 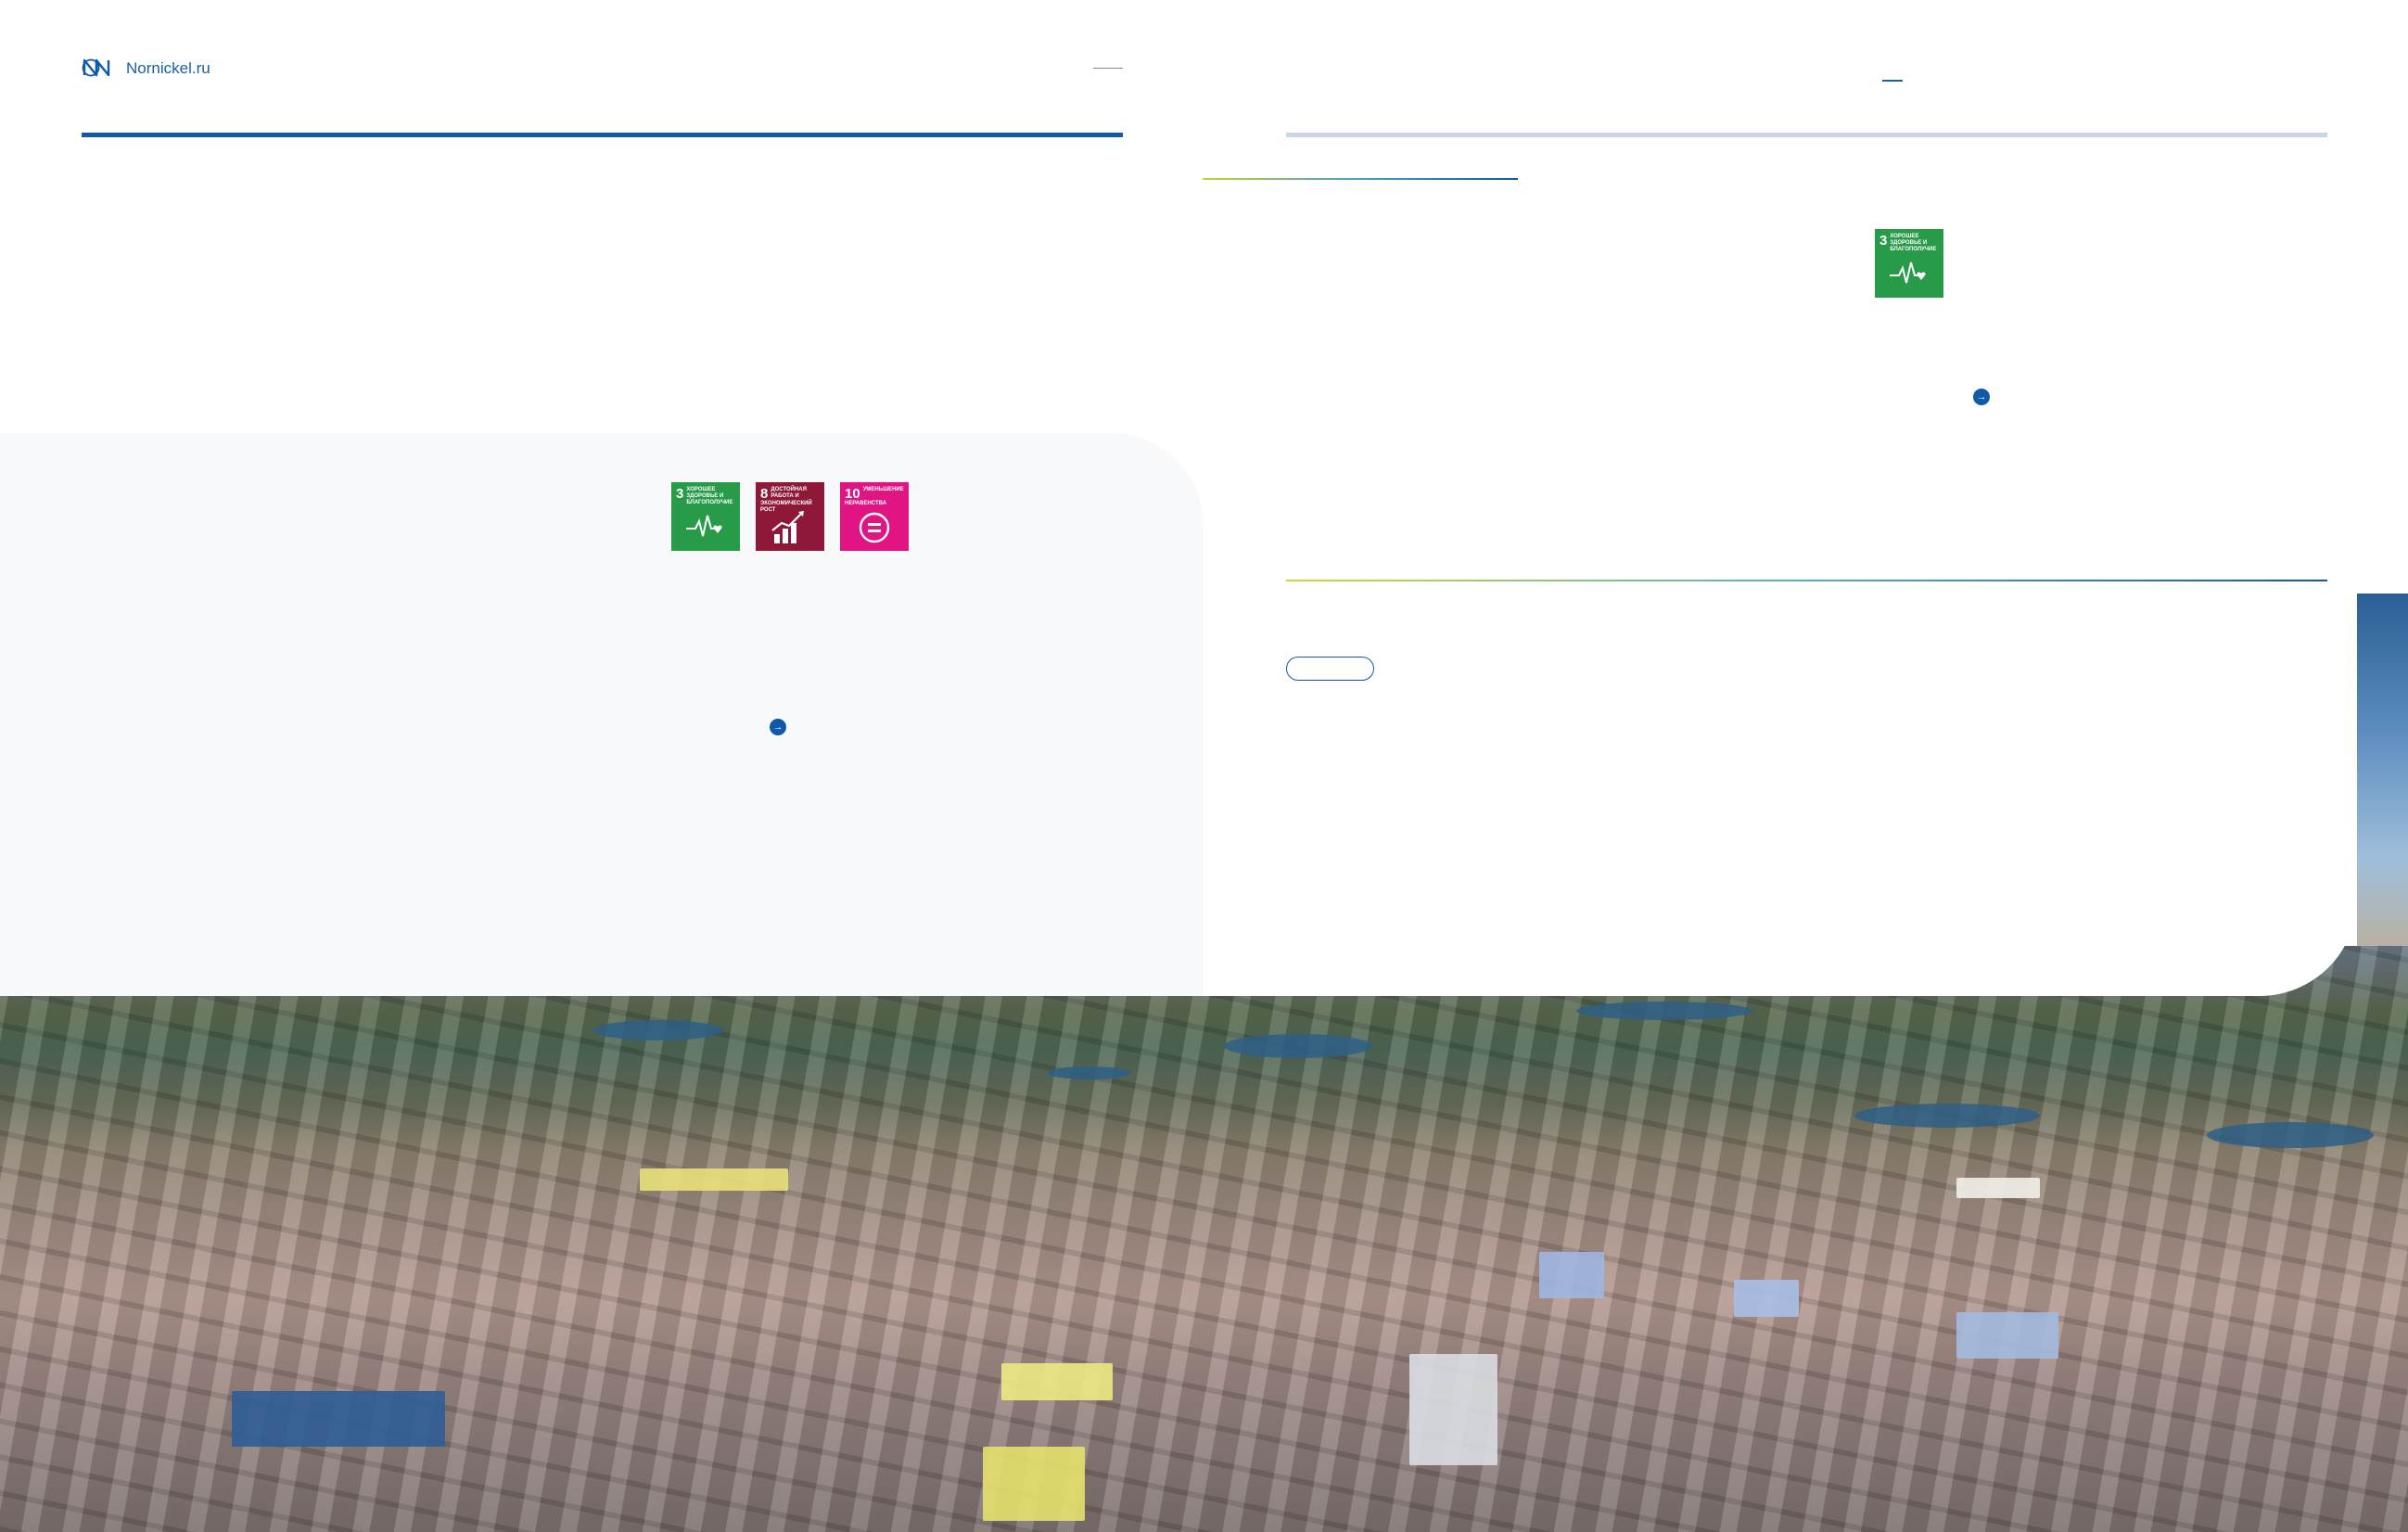 I want to click on growth-chart-icon, so click(x=787, y=527).